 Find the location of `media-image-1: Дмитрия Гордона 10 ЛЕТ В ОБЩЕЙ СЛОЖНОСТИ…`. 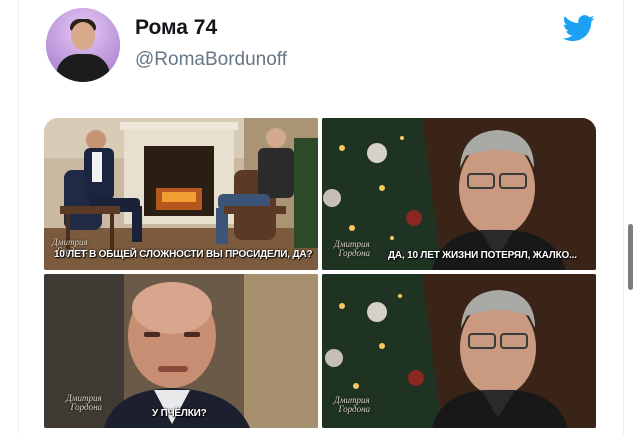

media-image-1: Дмитрия Гордона 10 ЛЕТ В ОБЩЕЙ СЛОЖНОСТИ… is located at coordinates (181, 194).